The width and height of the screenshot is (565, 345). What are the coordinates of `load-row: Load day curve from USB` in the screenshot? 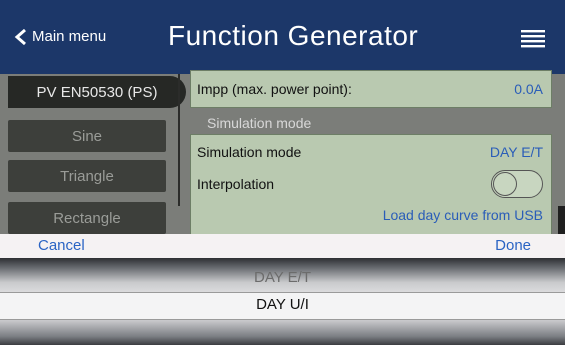 It's located at (370, 215).